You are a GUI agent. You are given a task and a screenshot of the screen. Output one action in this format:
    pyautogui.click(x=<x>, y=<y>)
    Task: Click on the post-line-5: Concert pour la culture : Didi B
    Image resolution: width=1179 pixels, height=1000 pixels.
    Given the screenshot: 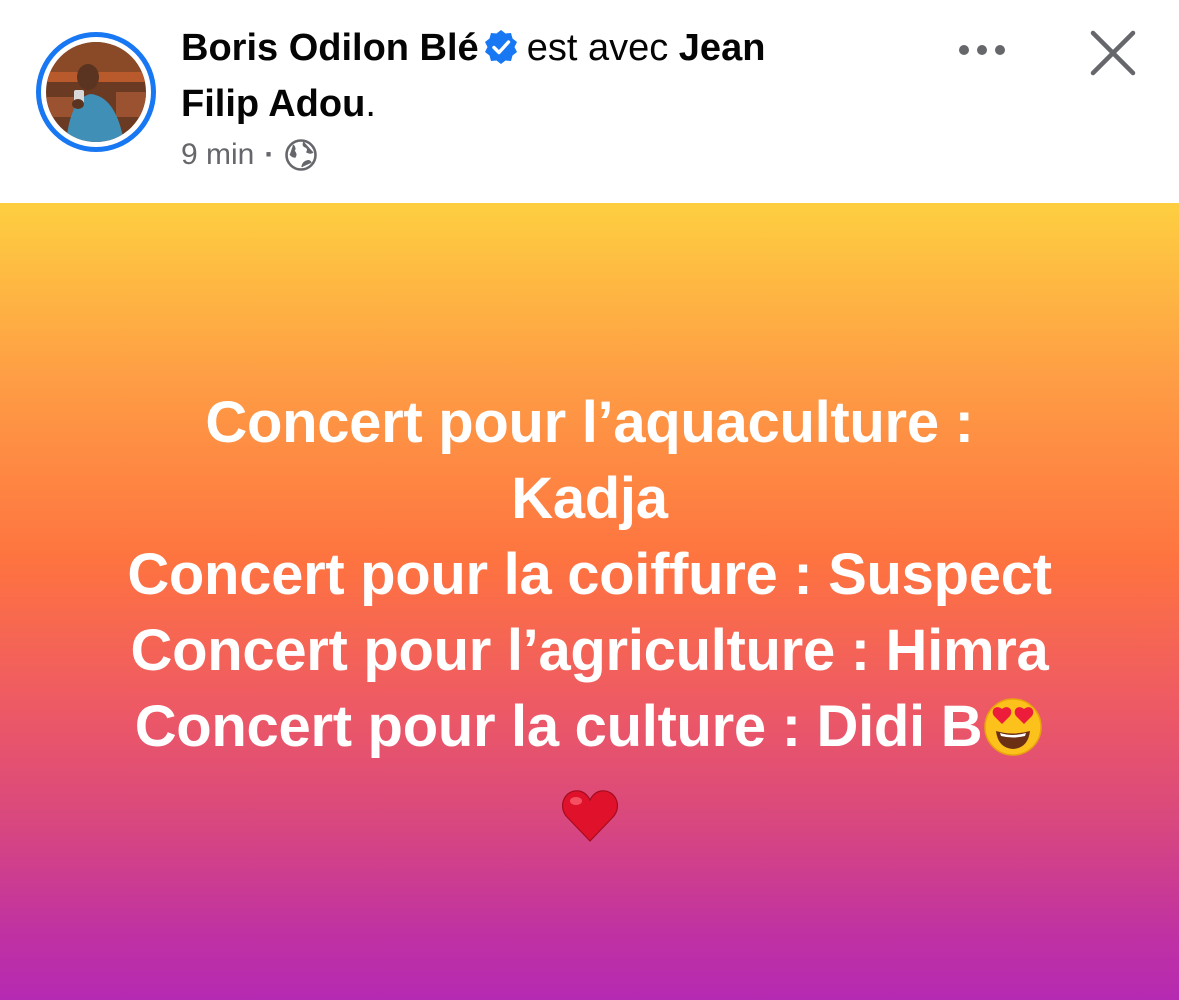 What is the action you would take?
    pyautogui.click(x=558, y=726)
    